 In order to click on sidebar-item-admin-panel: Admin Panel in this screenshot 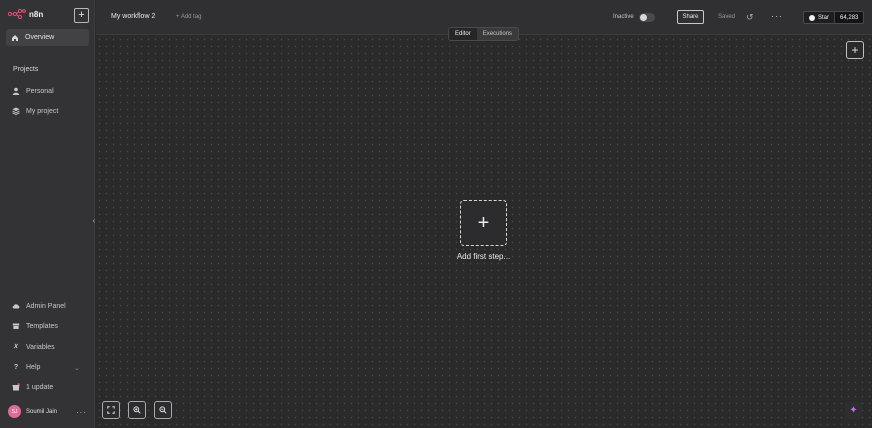, I will do `click(39, 306)`.